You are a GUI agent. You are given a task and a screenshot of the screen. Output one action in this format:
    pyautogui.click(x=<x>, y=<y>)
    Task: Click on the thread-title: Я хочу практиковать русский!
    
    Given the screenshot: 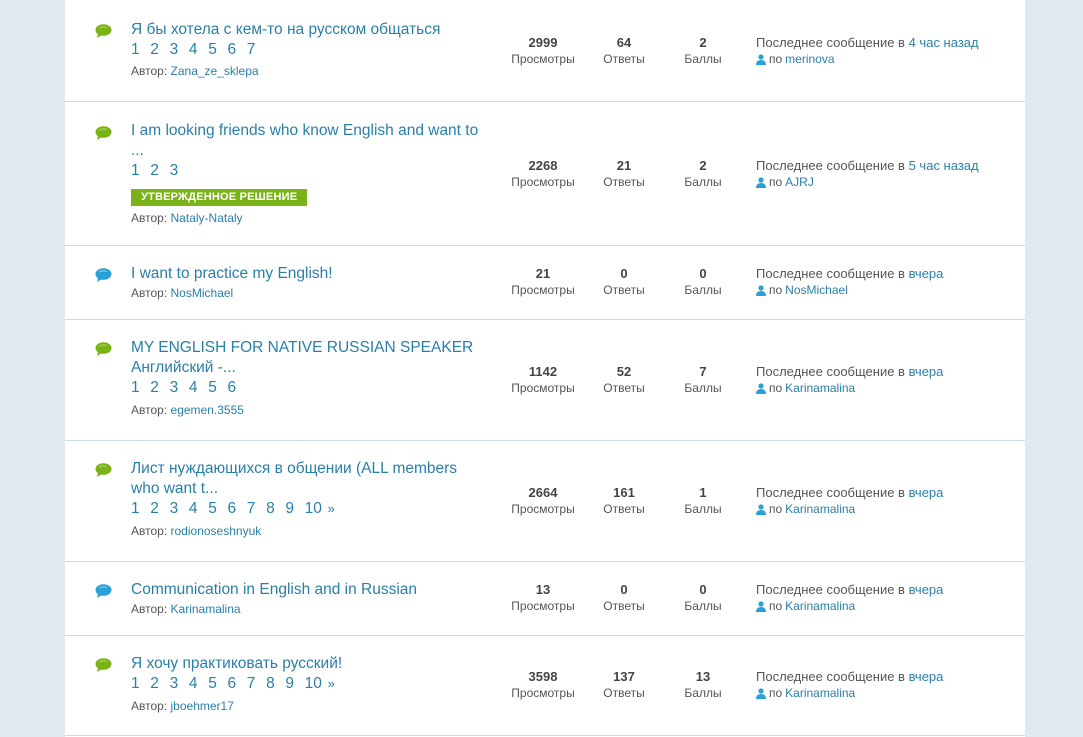 What is the action you would take?
    pyautogui.click(x=313, y=664)
    